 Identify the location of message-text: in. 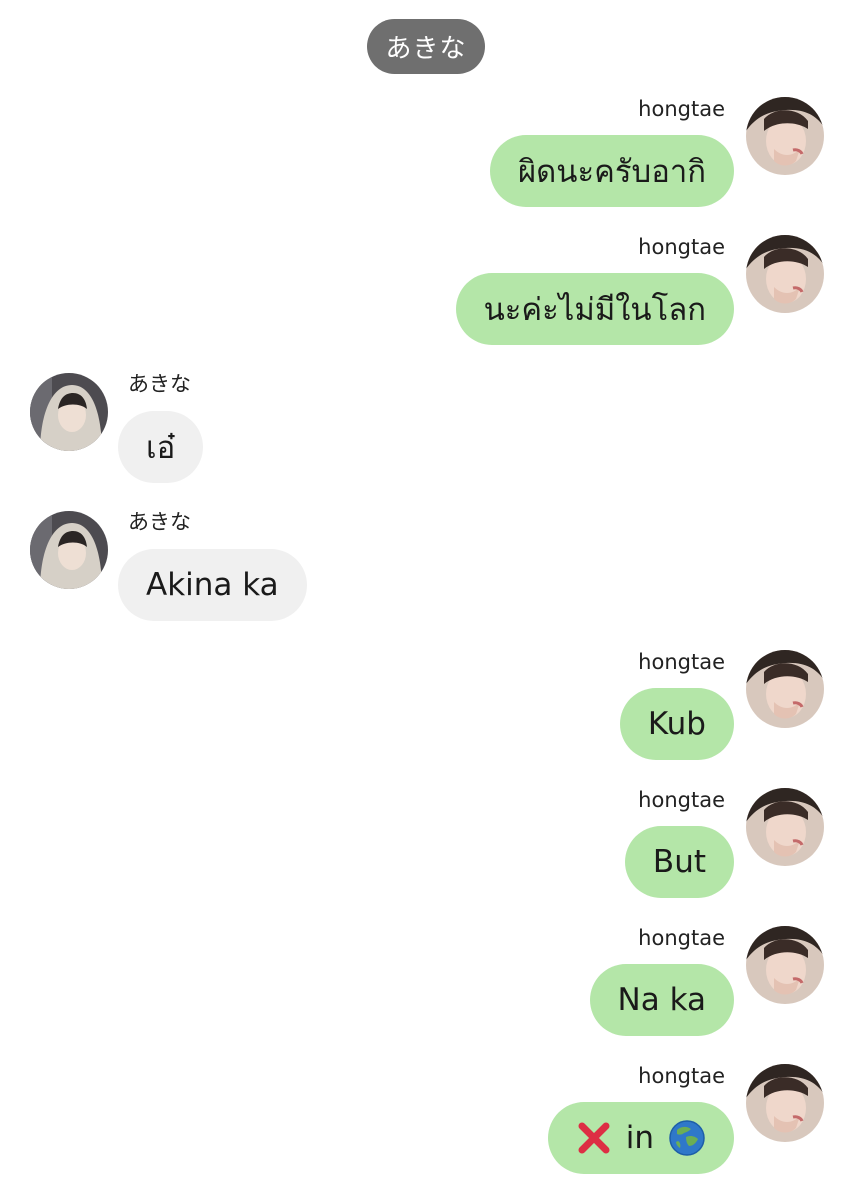
(639, 1138).